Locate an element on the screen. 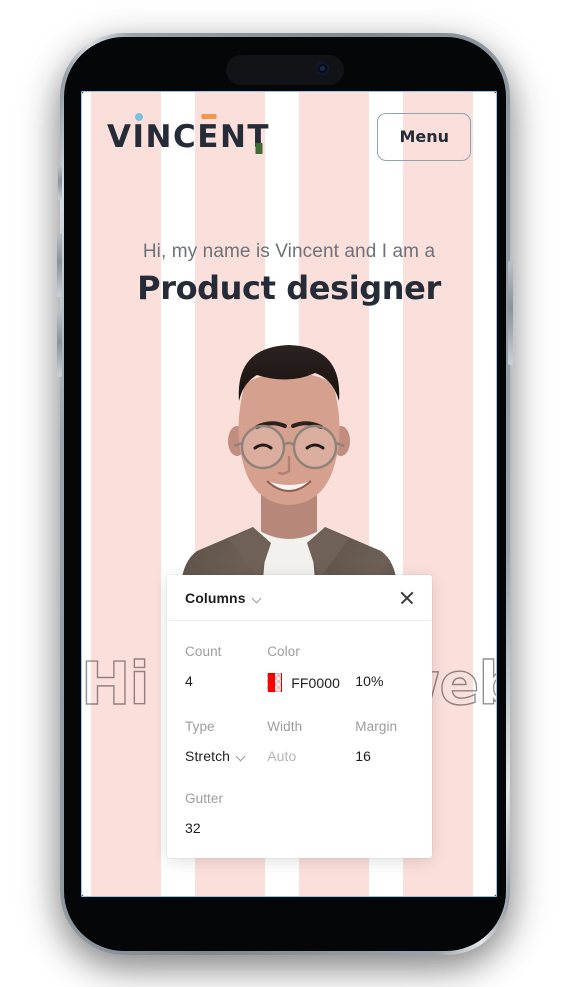 The image size is (570, 987). panel-title: Columns is located at coordinates (215, 598).